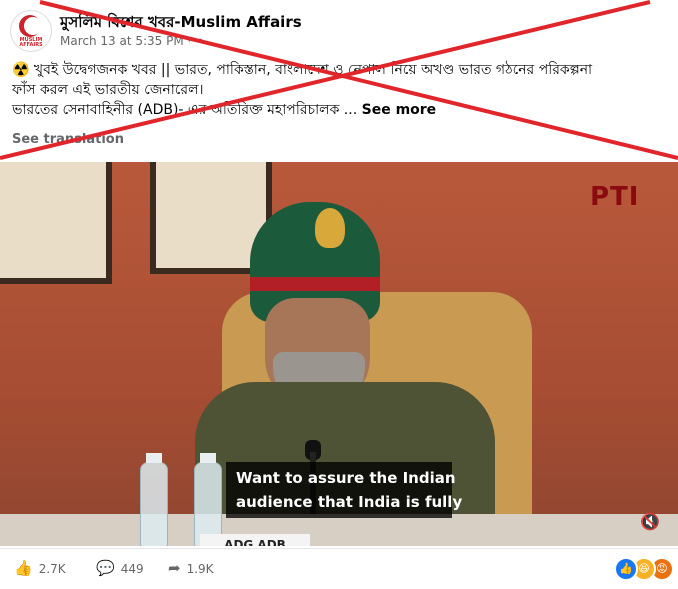 This screenshot has width=678, height=589. I want to click on turban-badge, so click(330, 228).